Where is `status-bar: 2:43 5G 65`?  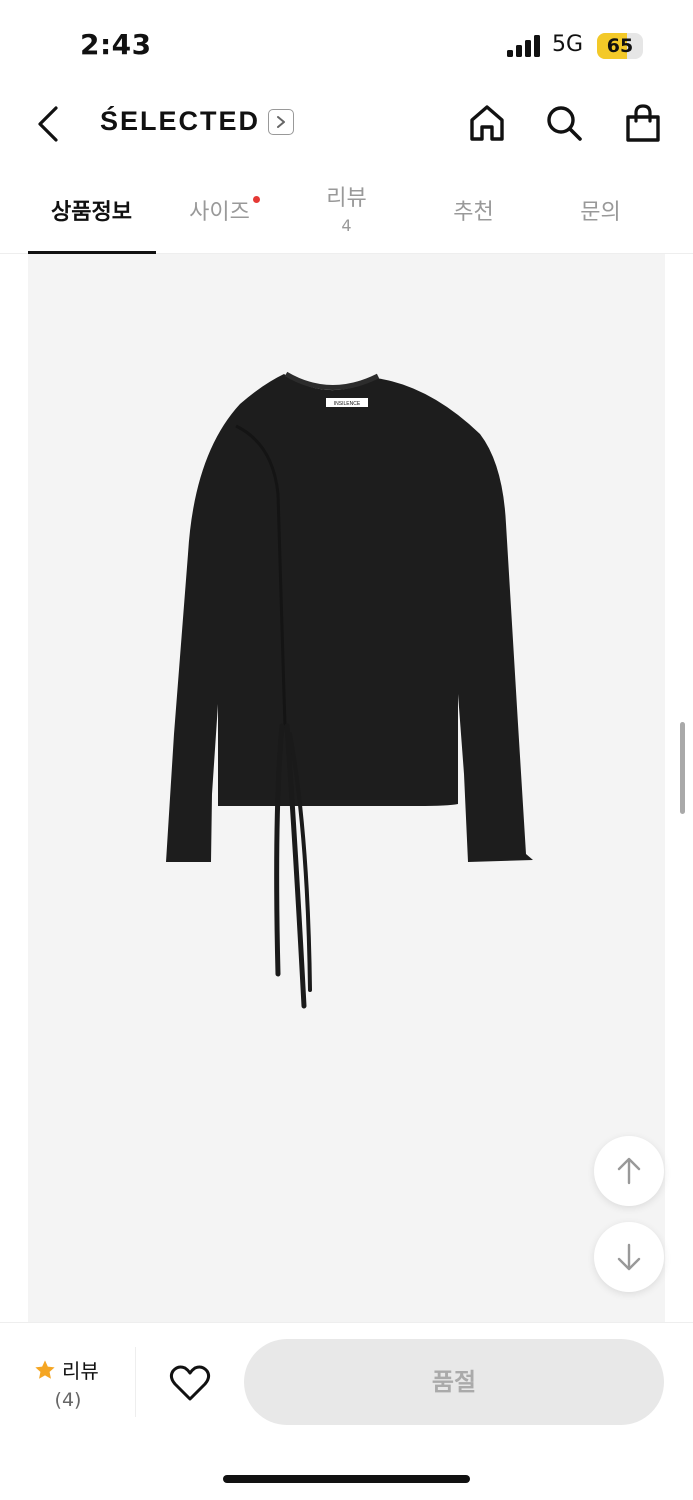 status-bar: 2:43 5G 65 is located at coordinates (346, 46).